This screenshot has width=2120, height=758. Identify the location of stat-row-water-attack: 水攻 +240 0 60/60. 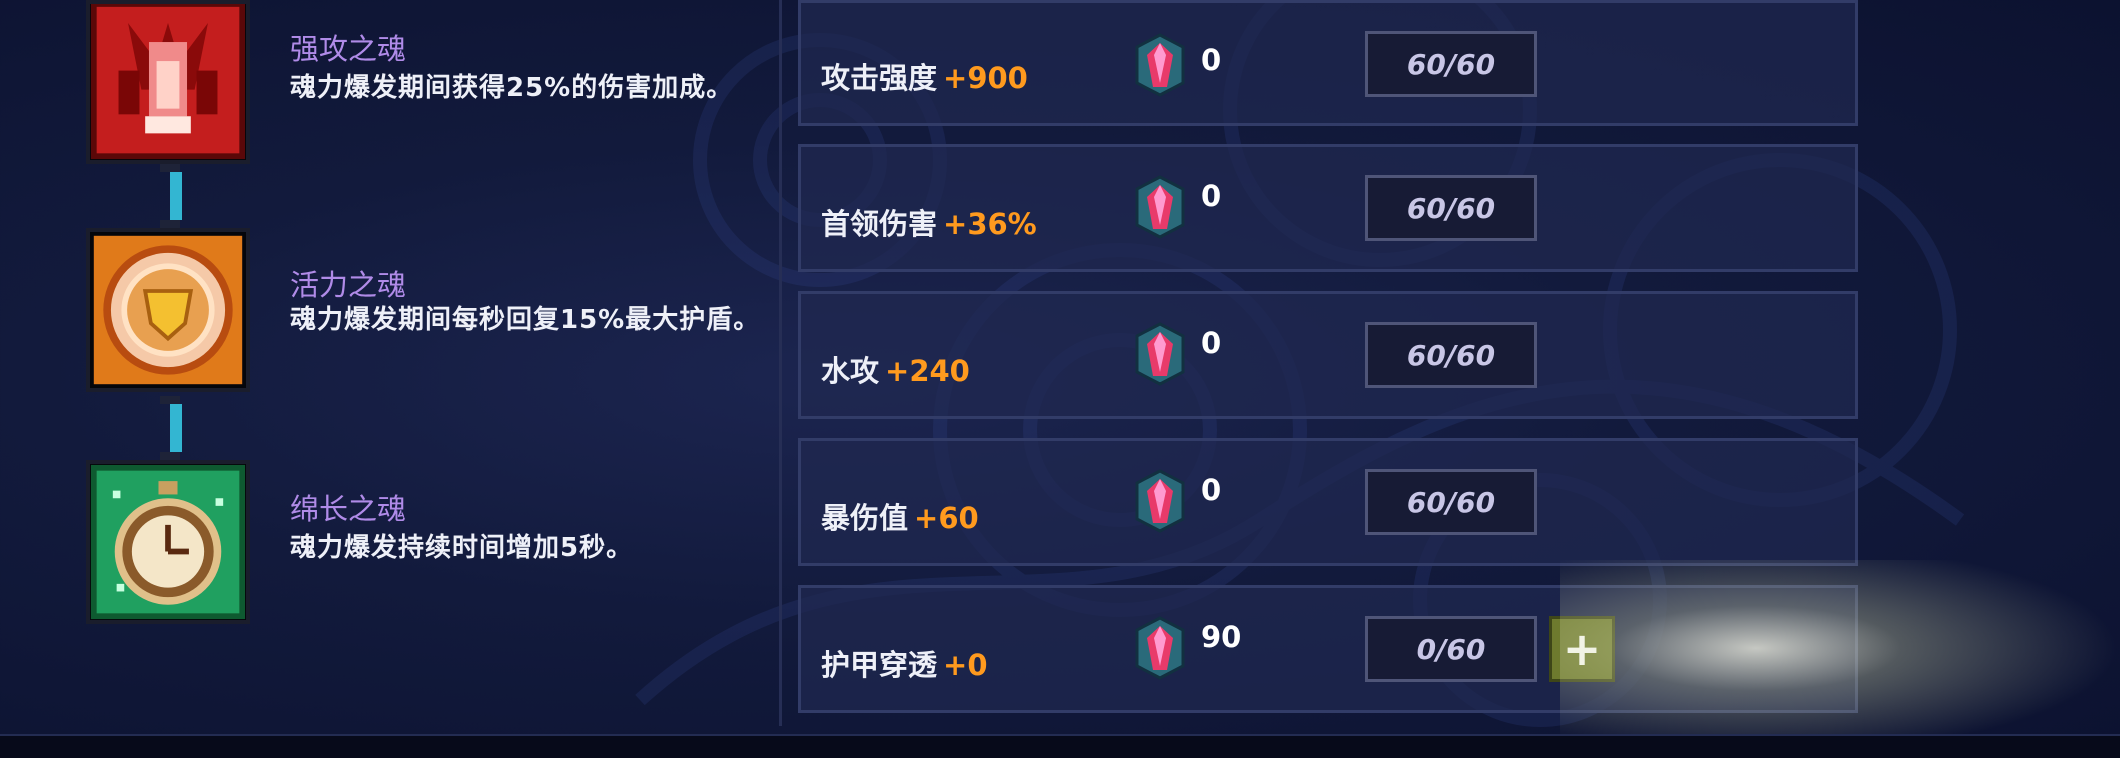
(1328, 355).